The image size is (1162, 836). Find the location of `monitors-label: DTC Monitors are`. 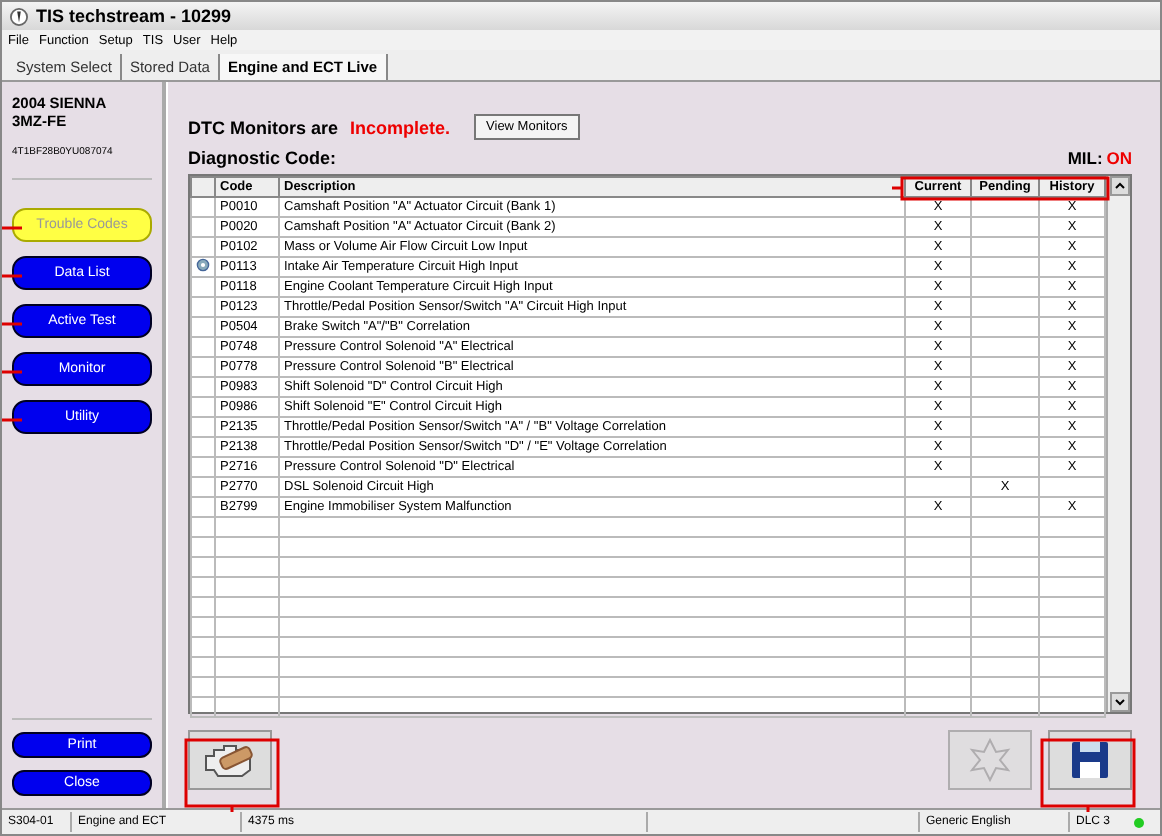

monitors-label: DTC Monitors are is located at coordinates (263, 127).